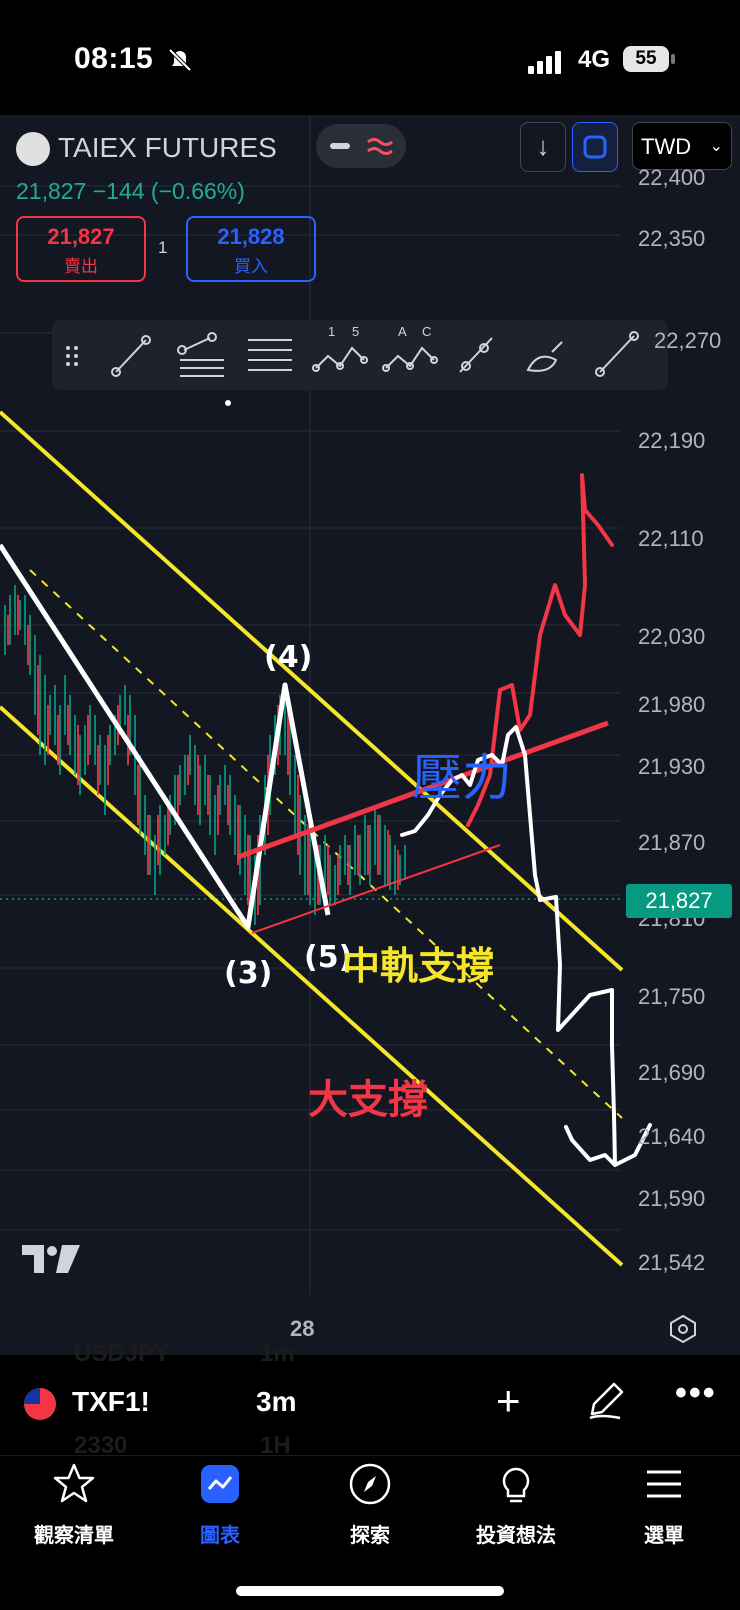 This screenshot has width=740, height=1610. I want to click on network-type: 4G, so click(594, 59).